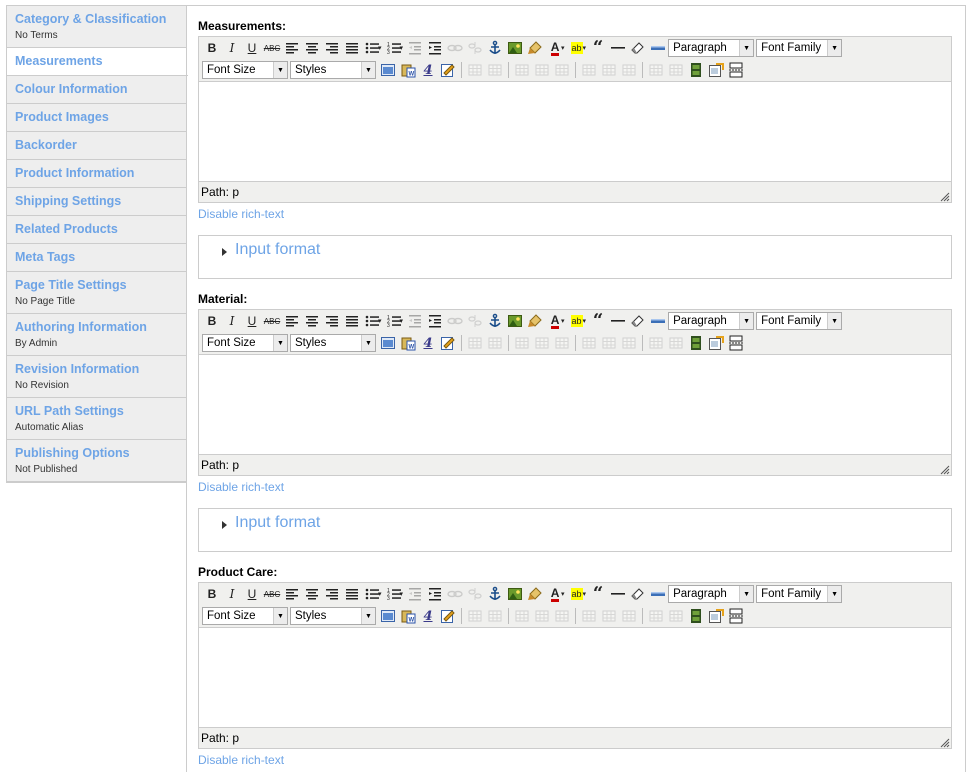 The height and width of the screenshot is (772, 974). What do you see at coordinates (292, 48) in the screenshot?
I see `align-left-icon-button` at bounding box center [292, 48].